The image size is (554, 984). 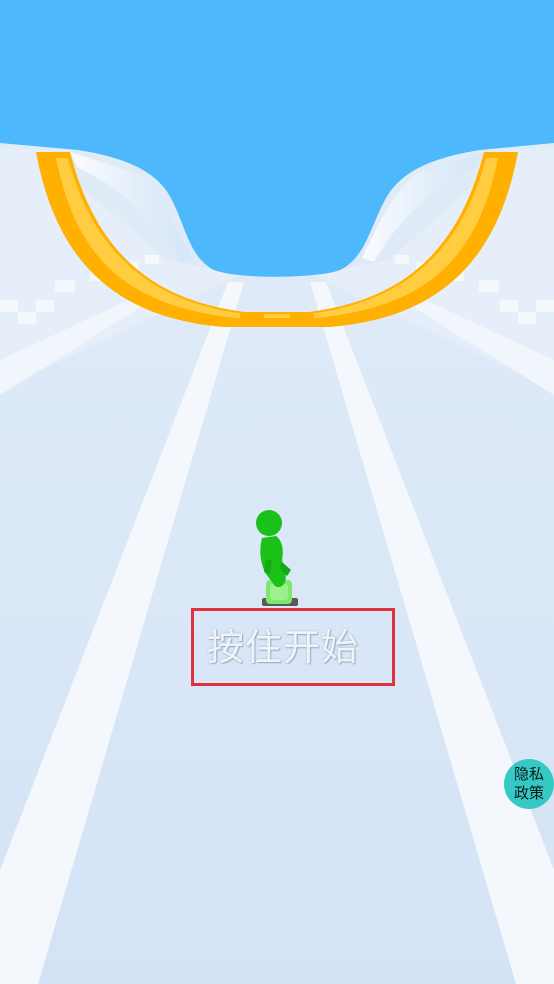 I want to click on start-hint-box: 按住开始, so click(x=293, y=647).